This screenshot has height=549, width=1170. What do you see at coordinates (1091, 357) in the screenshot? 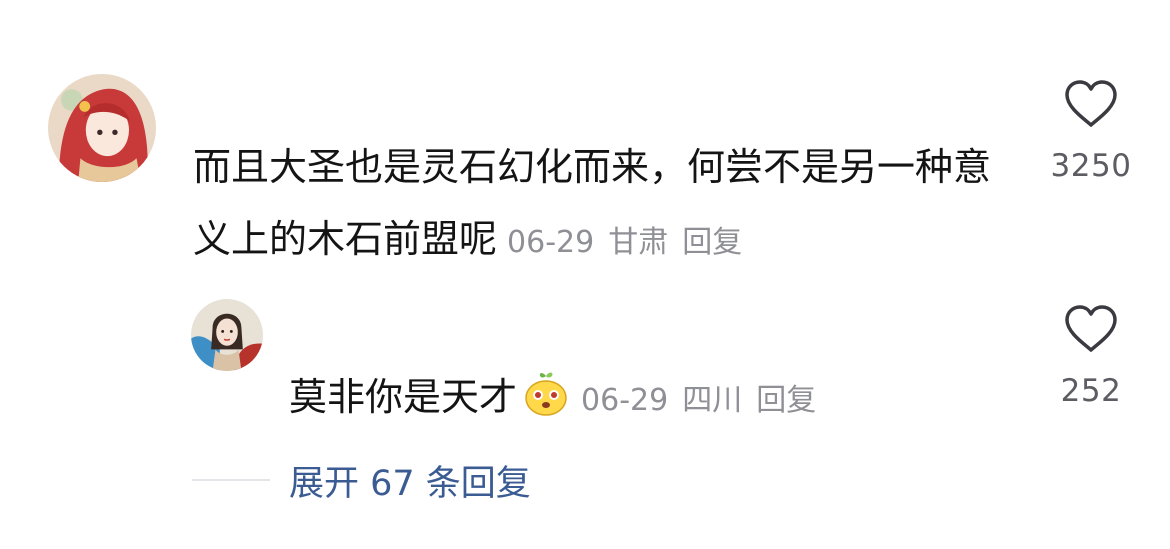
I see `like-button: 252` at bounding box center [1091, 357].